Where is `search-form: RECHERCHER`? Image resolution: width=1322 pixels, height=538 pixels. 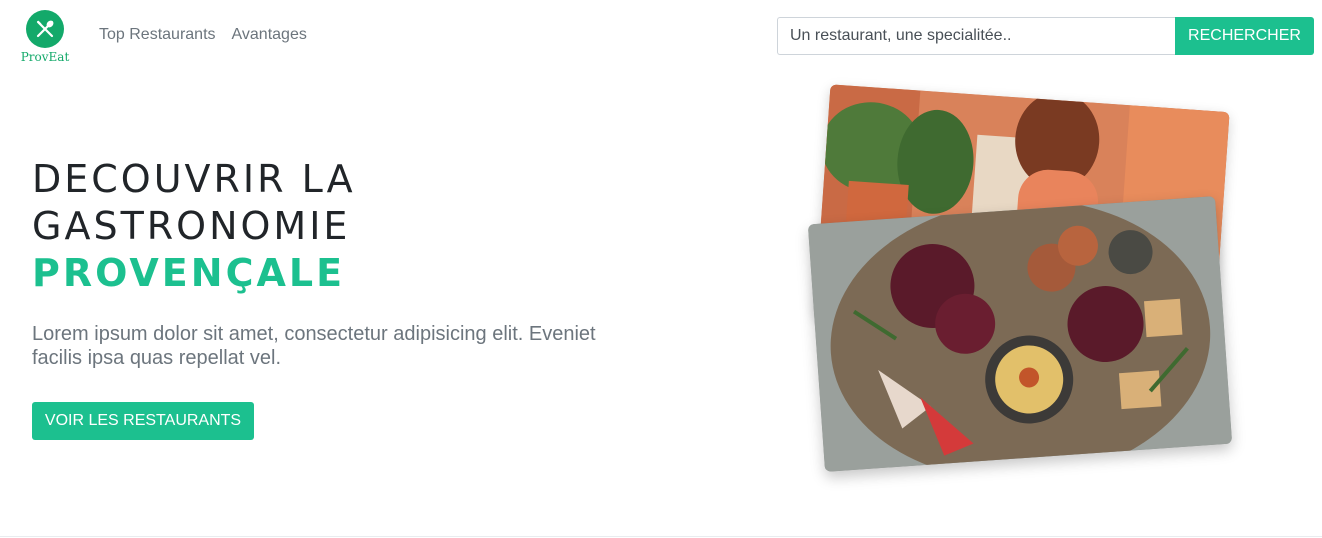 search-form: RECHERCHER is located at coordinates (1045, 36).